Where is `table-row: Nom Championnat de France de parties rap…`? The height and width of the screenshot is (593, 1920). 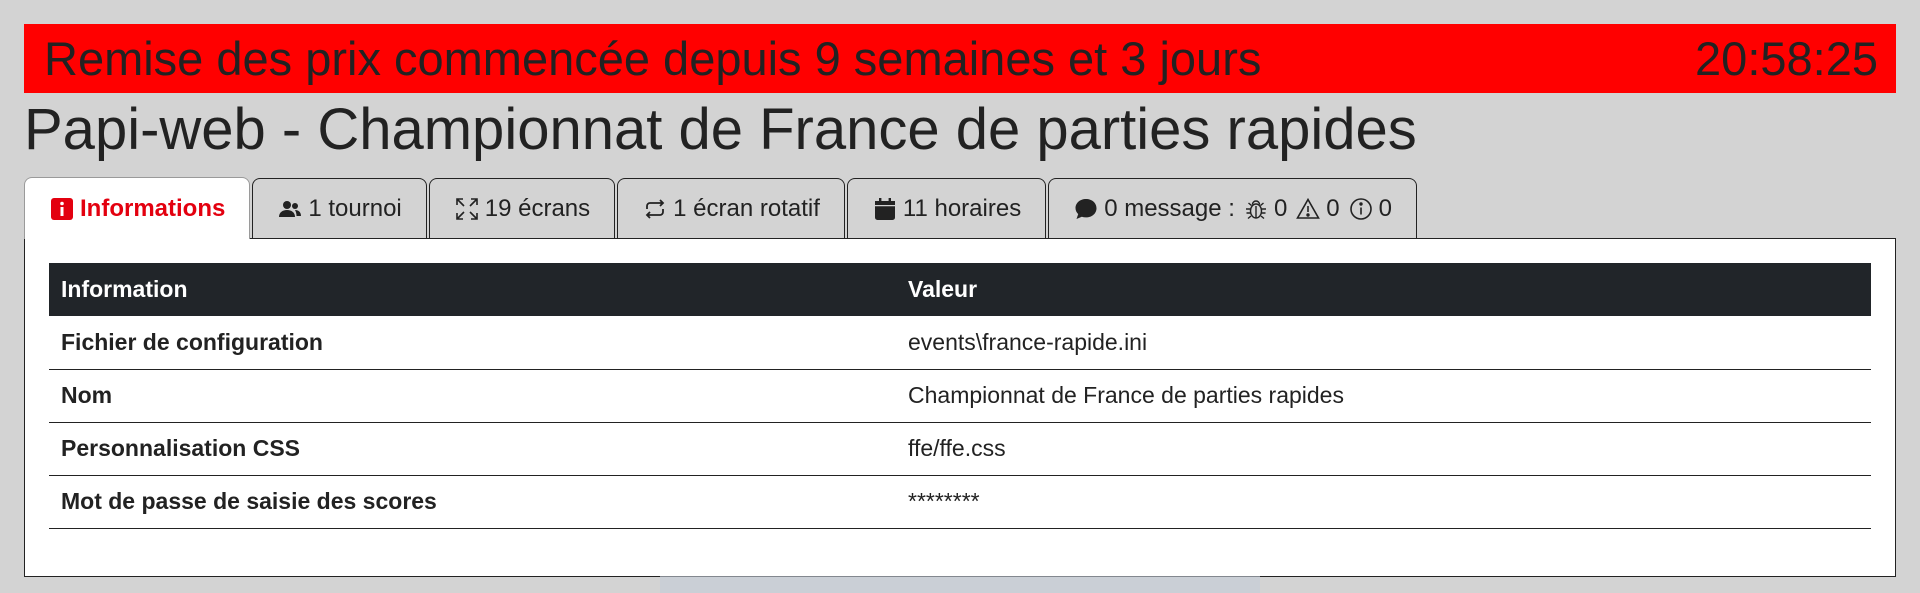 table-row: Nom Championnat de France de parties rap… is located at coordinates (960, 396).